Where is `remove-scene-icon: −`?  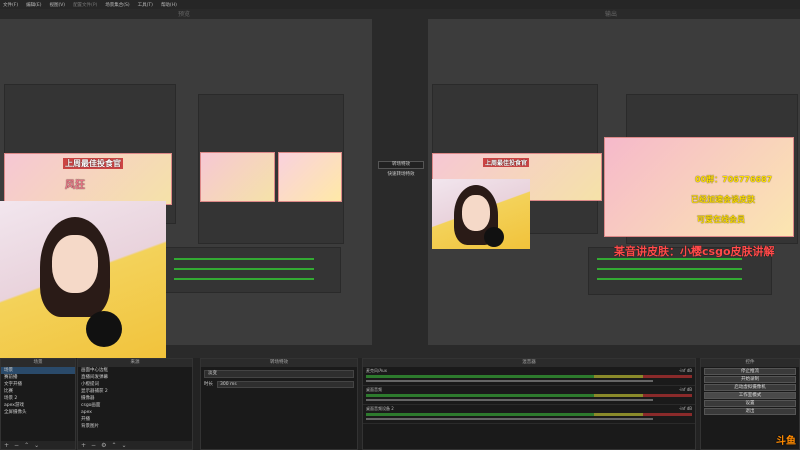
remove-scene-icon: − is located at coordinates (16, 445).